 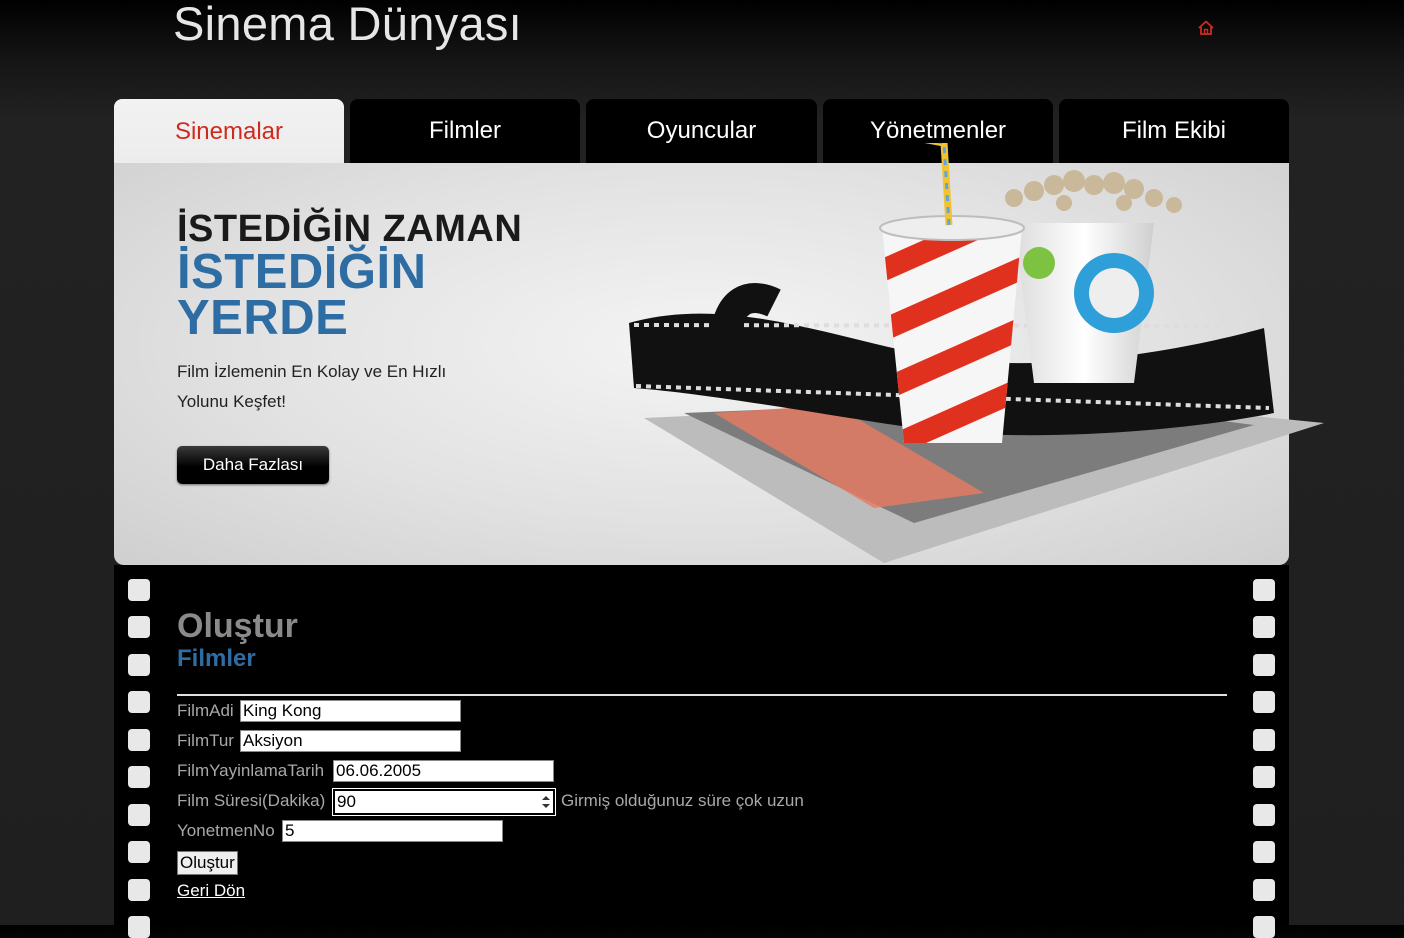 What do you see at coordinates (207, 863) in the screenshot?
I see `create-button: Oluştur` at bounding box center [207, 863].